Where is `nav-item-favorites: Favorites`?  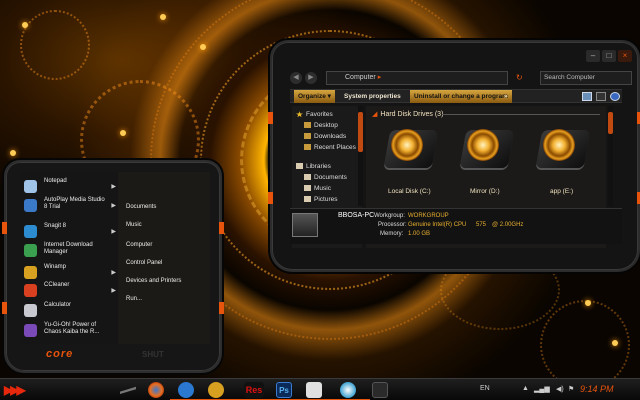 nav-item-favorites: Favorites is located at coordinates (314, 115).